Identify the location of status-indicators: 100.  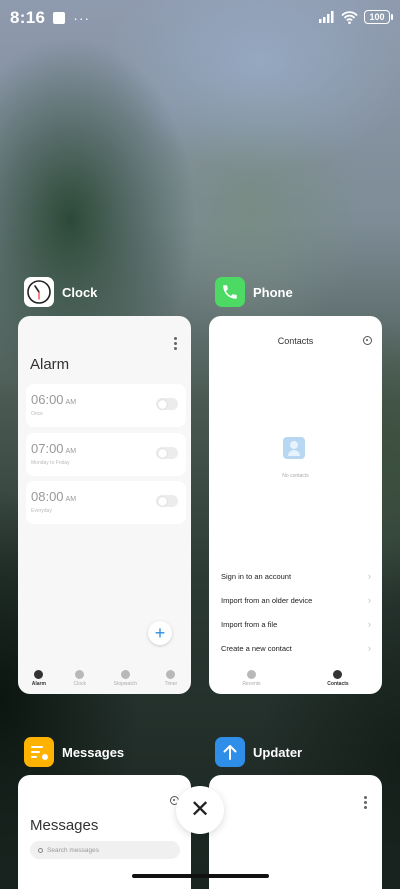
(356, 17).